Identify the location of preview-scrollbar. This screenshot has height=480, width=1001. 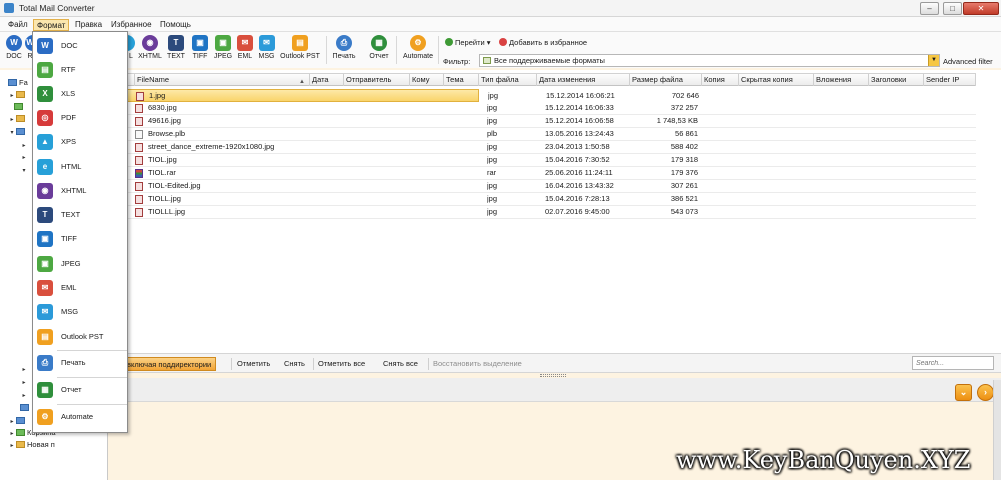
(997, 430).